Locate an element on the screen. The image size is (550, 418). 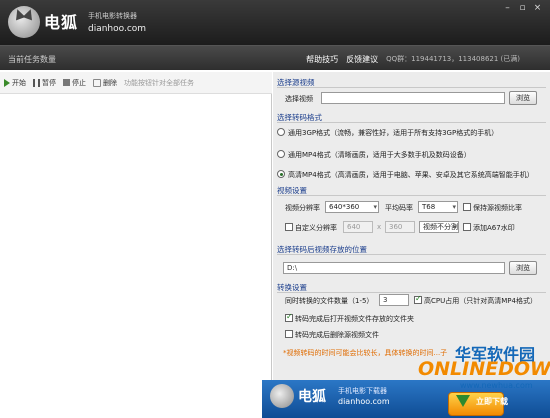
save-path-input: D:\ is located at coordinates (394, 268).